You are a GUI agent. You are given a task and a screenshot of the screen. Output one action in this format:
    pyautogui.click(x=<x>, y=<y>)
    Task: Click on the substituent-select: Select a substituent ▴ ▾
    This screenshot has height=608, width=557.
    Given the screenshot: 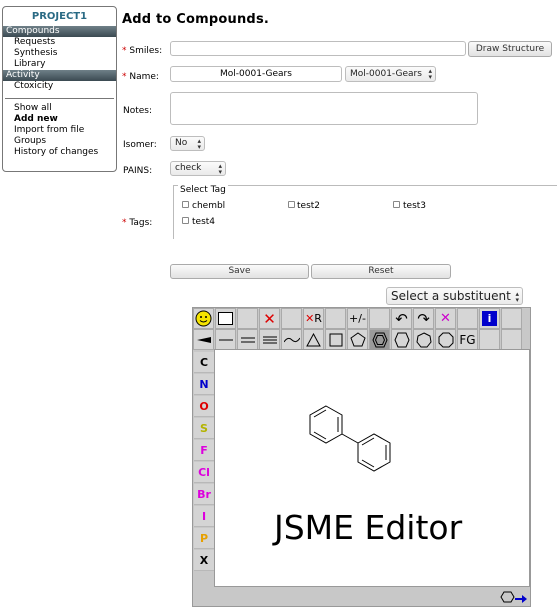 What is the action you would take?
    pyautogui.click(x=454, y=296)
    